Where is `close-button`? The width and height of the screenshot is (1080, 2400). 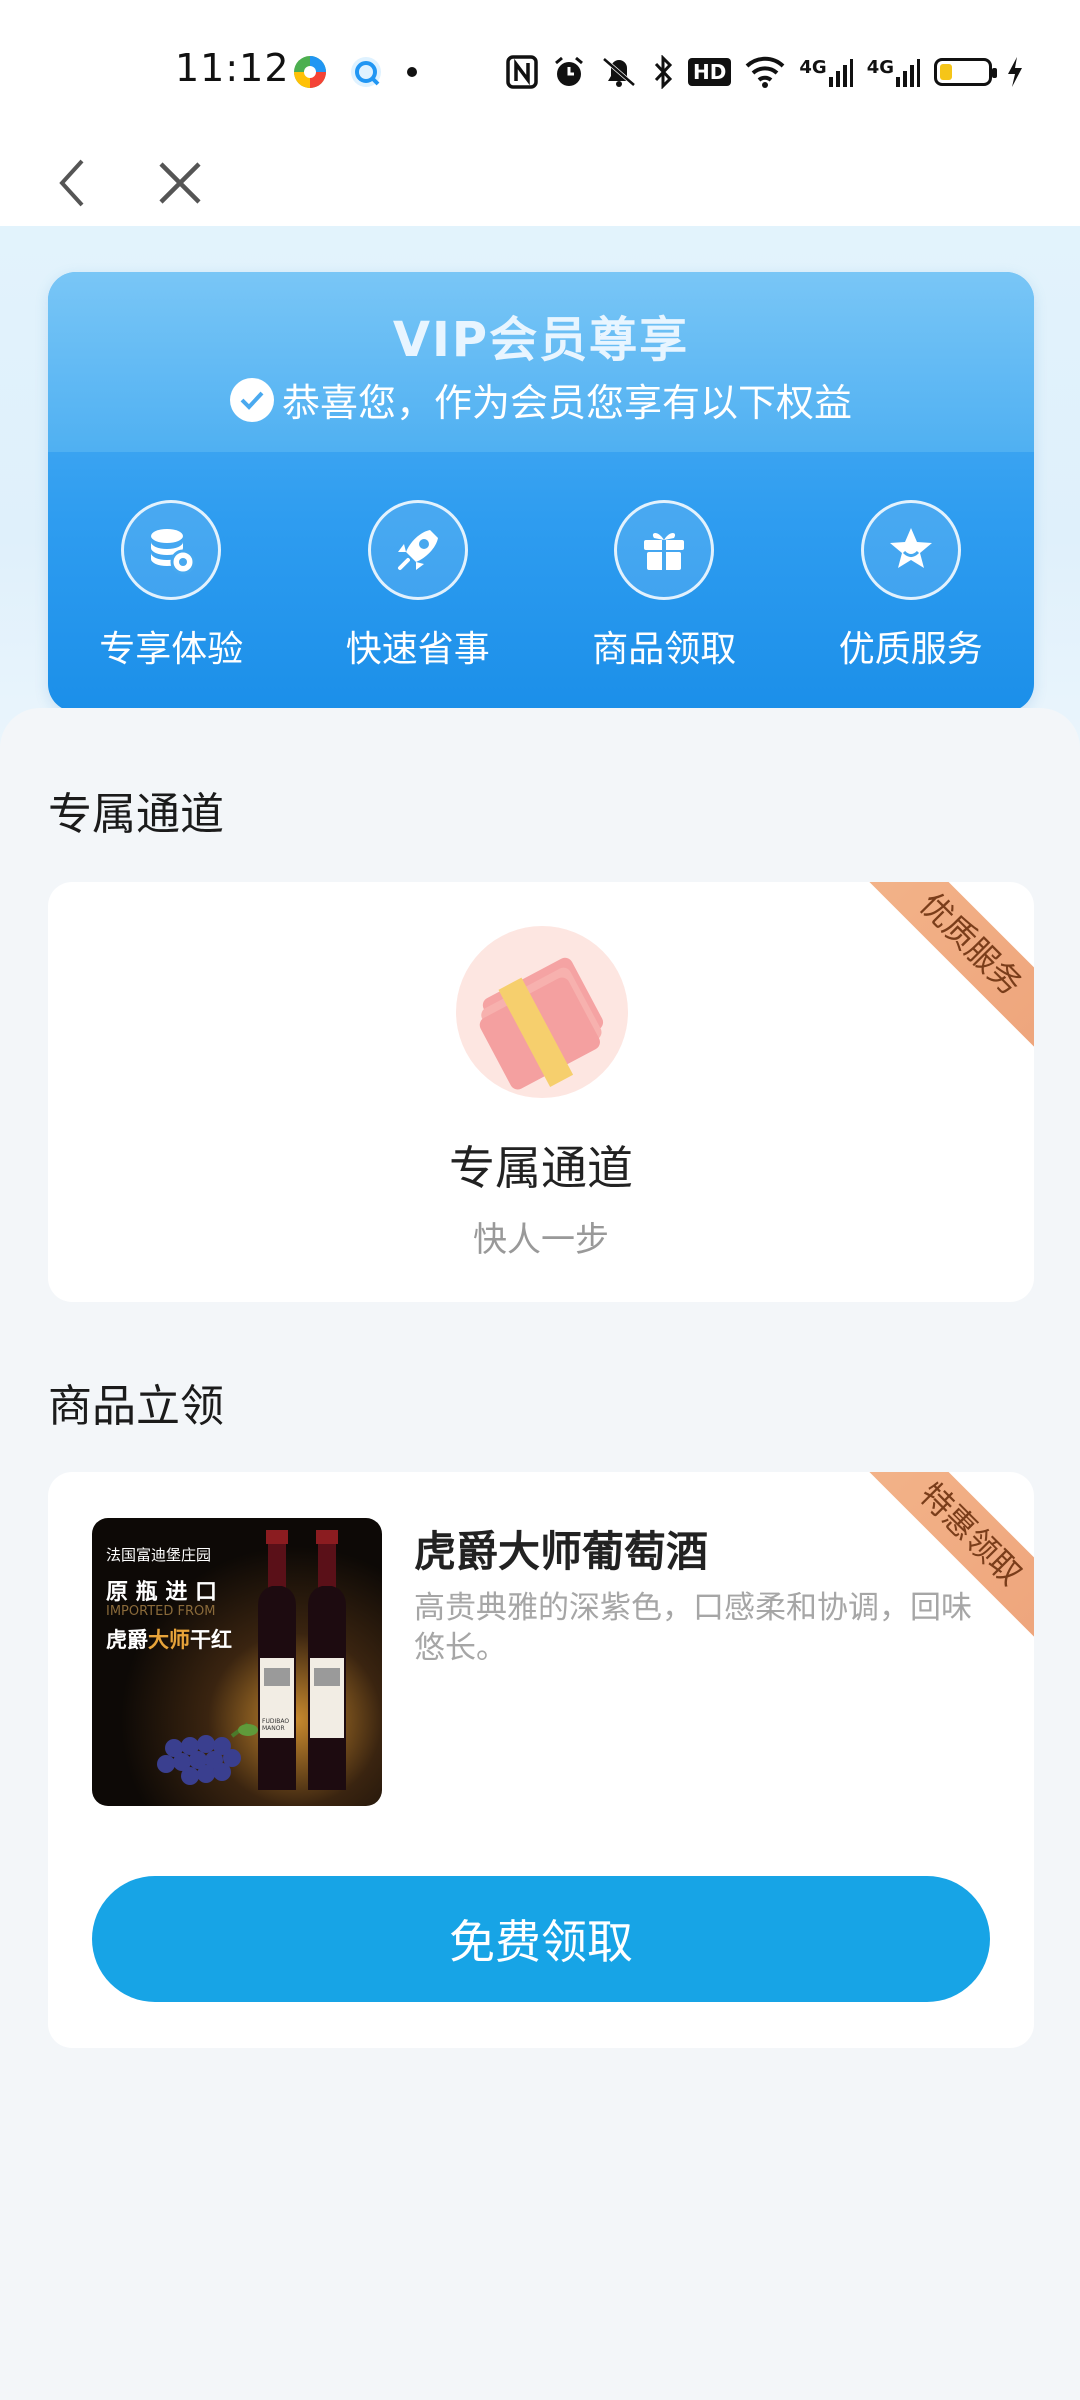
close-button is located at coordinates (180, 183).